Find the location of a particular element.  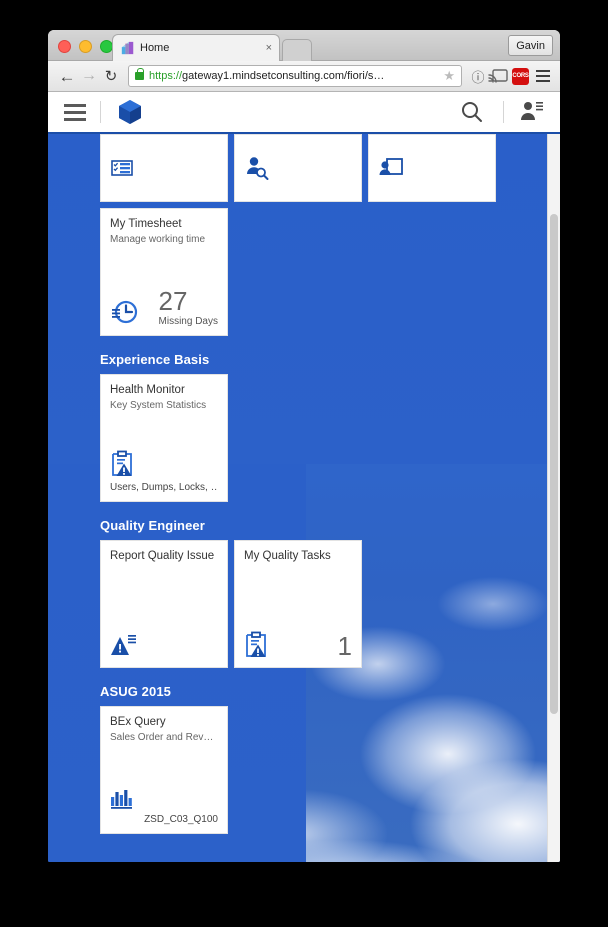

tile-footer-row: 1 is located at coordinates (298, 645).